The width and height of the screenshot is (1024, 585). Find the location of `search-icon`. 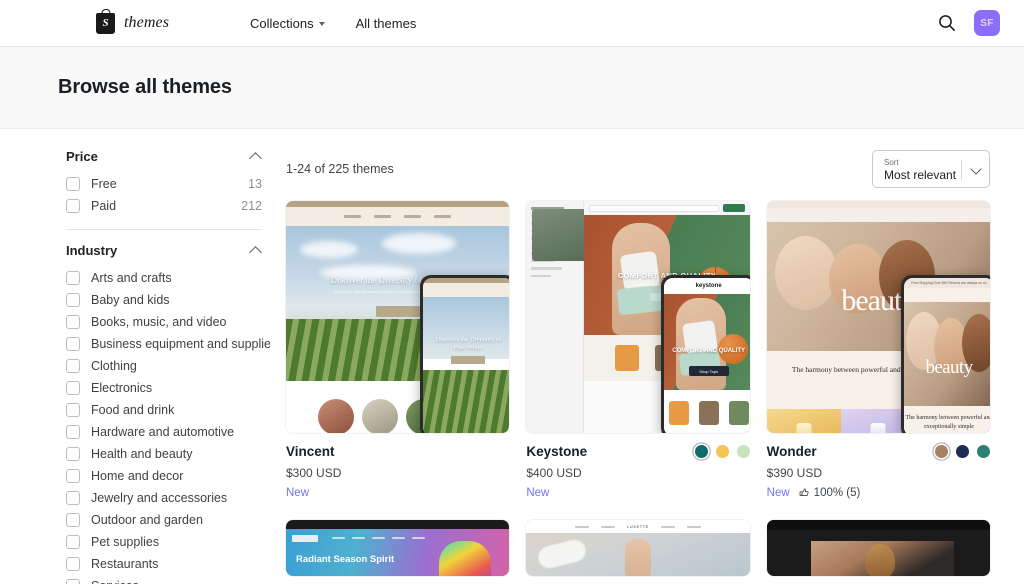

search-icon is located at coordinates (947, 23).